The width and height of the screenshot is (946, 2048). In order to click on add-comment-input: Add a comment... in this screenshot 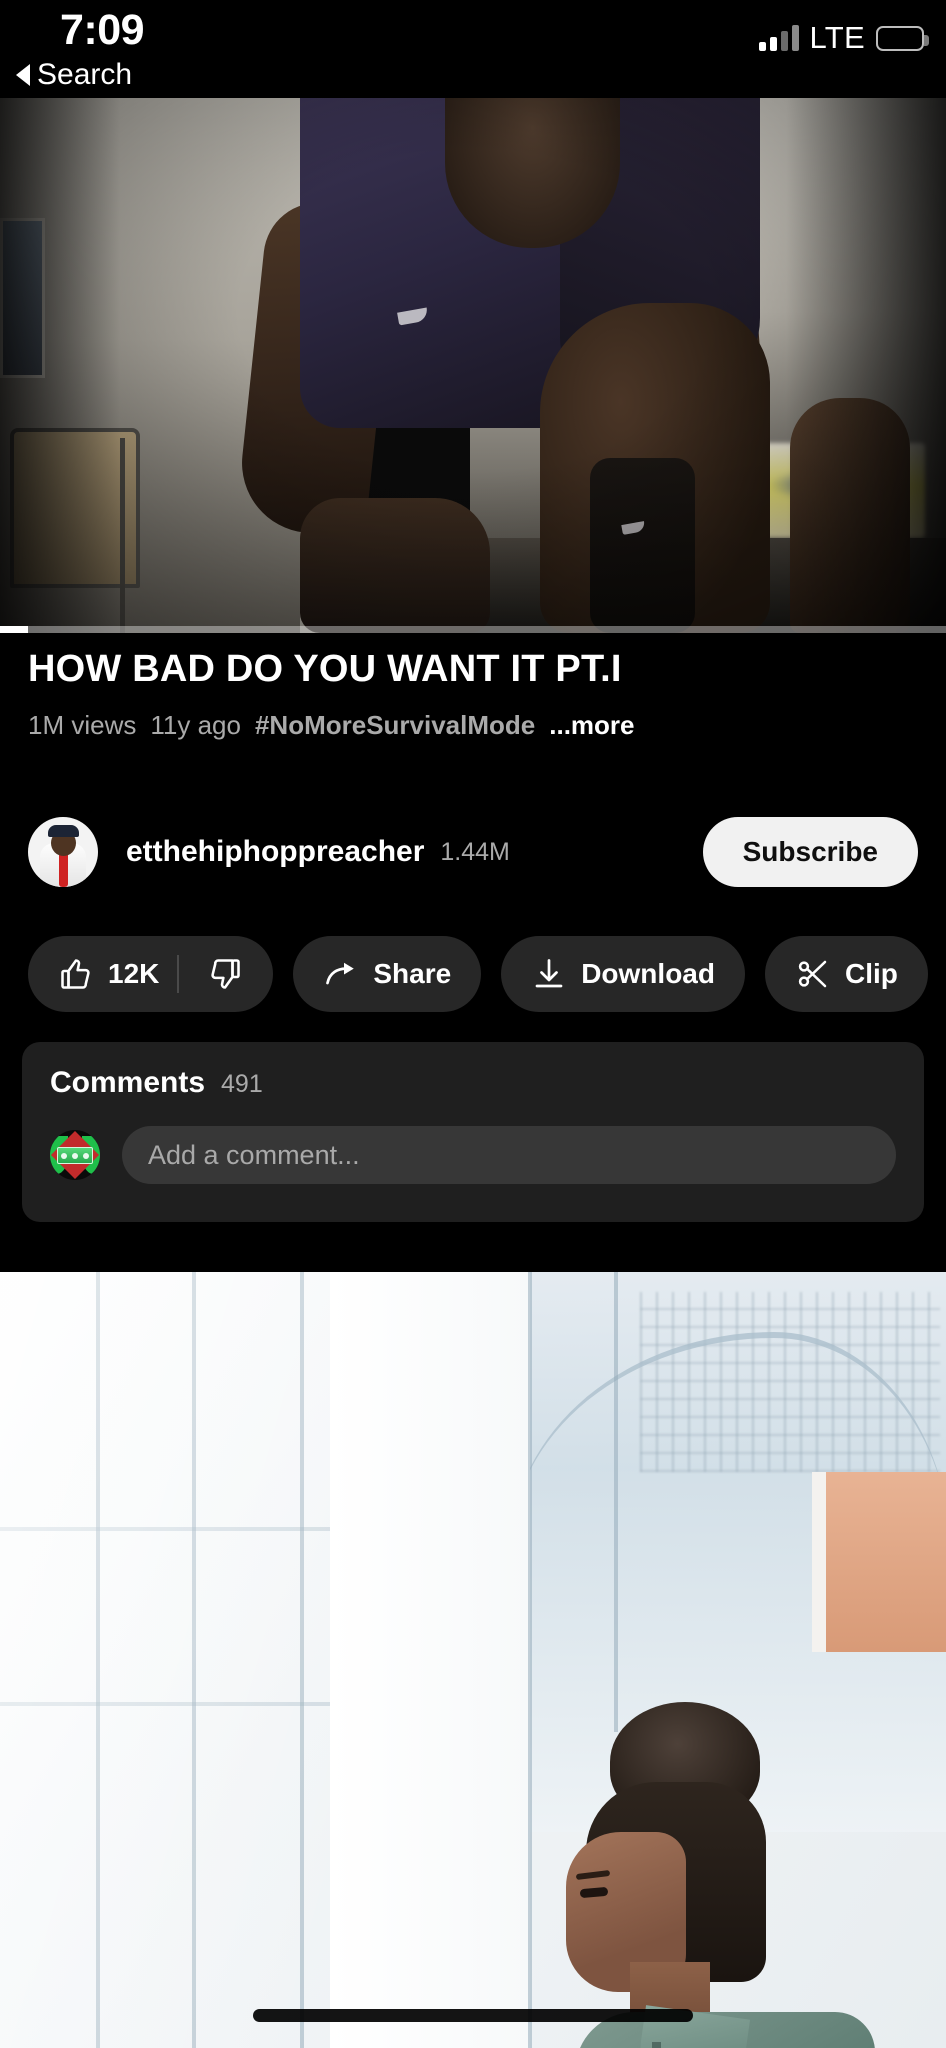, I will do `click(509, 1155)`.